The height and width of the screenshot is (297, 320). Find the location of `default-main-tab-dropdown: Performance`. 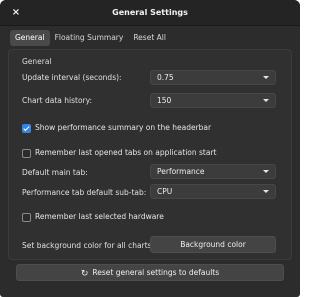

default-main-tab-dropdown: Performance is located at coordinates (213, 171).